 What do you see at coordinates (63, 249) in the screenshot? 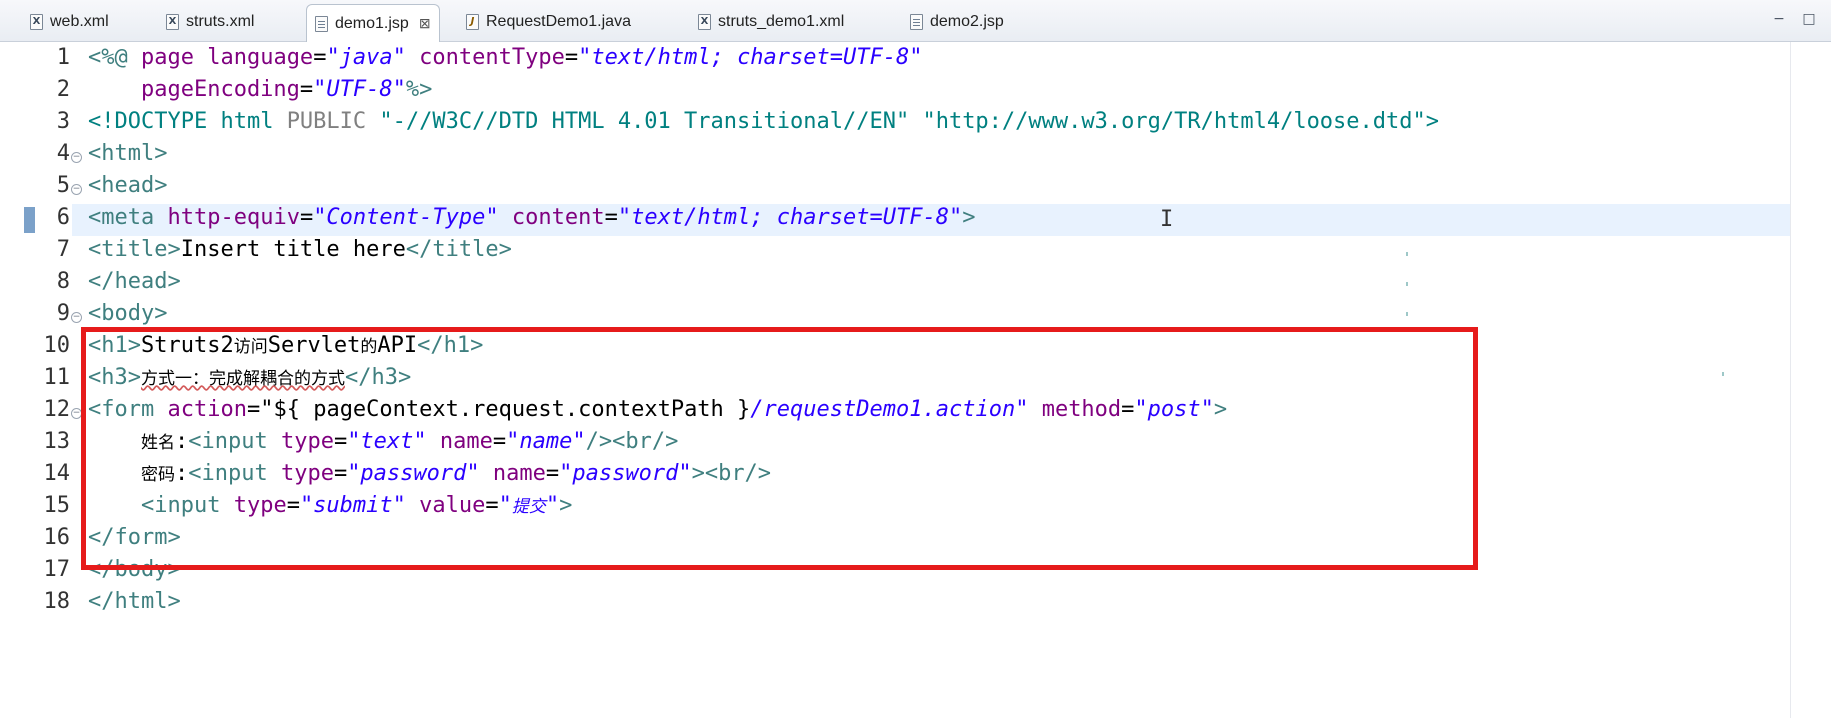
I see `line-number: 7` at bounding box center [63, 249].